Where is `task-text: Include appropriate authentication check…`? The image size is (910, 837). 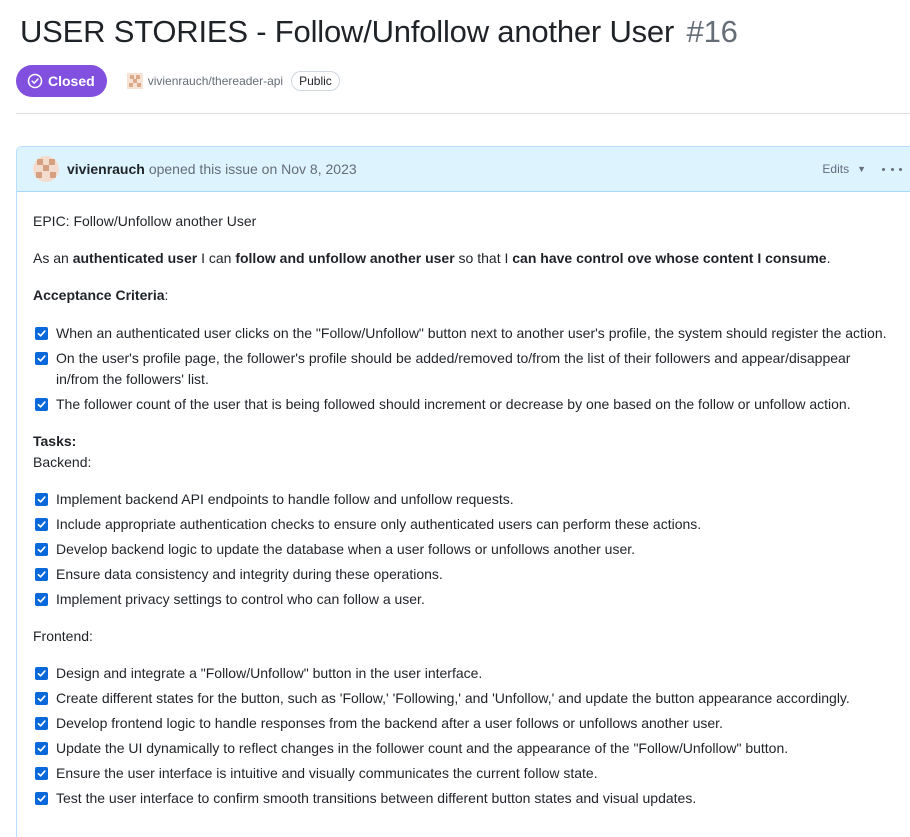
task-text: Include appropriate authentication check… is located at coordinates (379, 524).